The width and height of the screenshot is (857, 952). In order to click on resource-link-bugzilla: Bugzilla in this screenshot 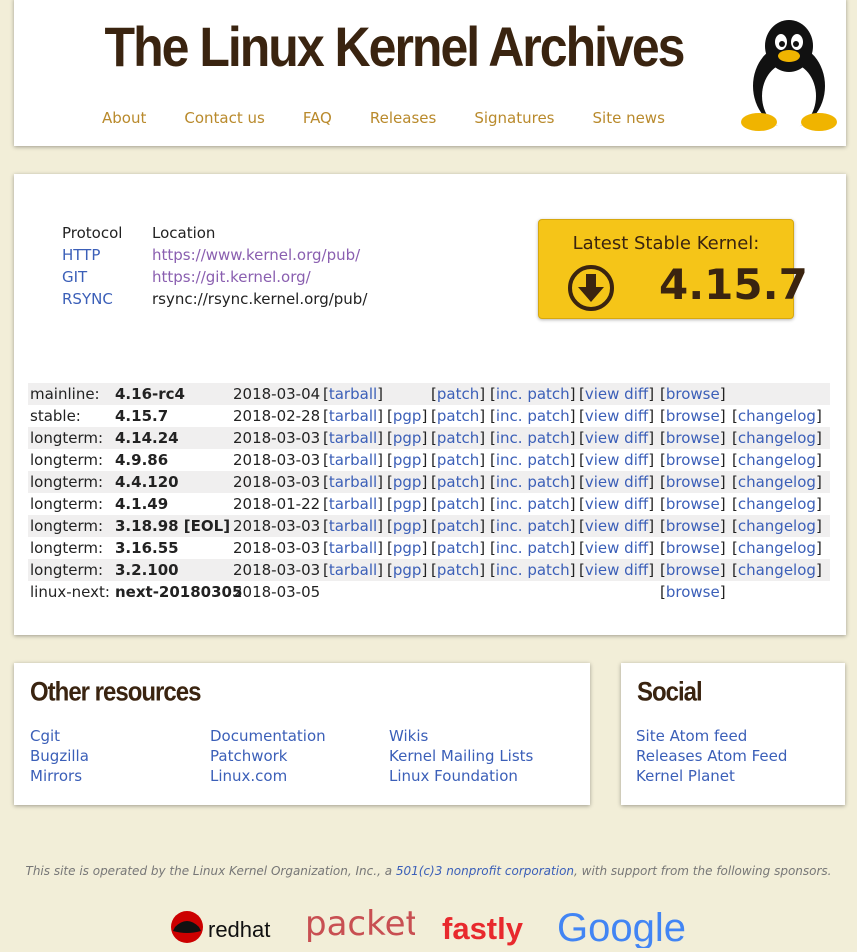, I will do `click(59, 756)`.